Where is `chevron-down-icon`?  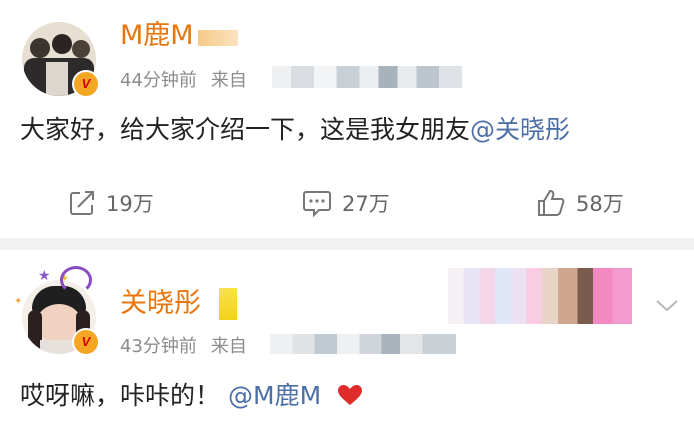 chevron-down-icon is located at coordinates (667, 306).